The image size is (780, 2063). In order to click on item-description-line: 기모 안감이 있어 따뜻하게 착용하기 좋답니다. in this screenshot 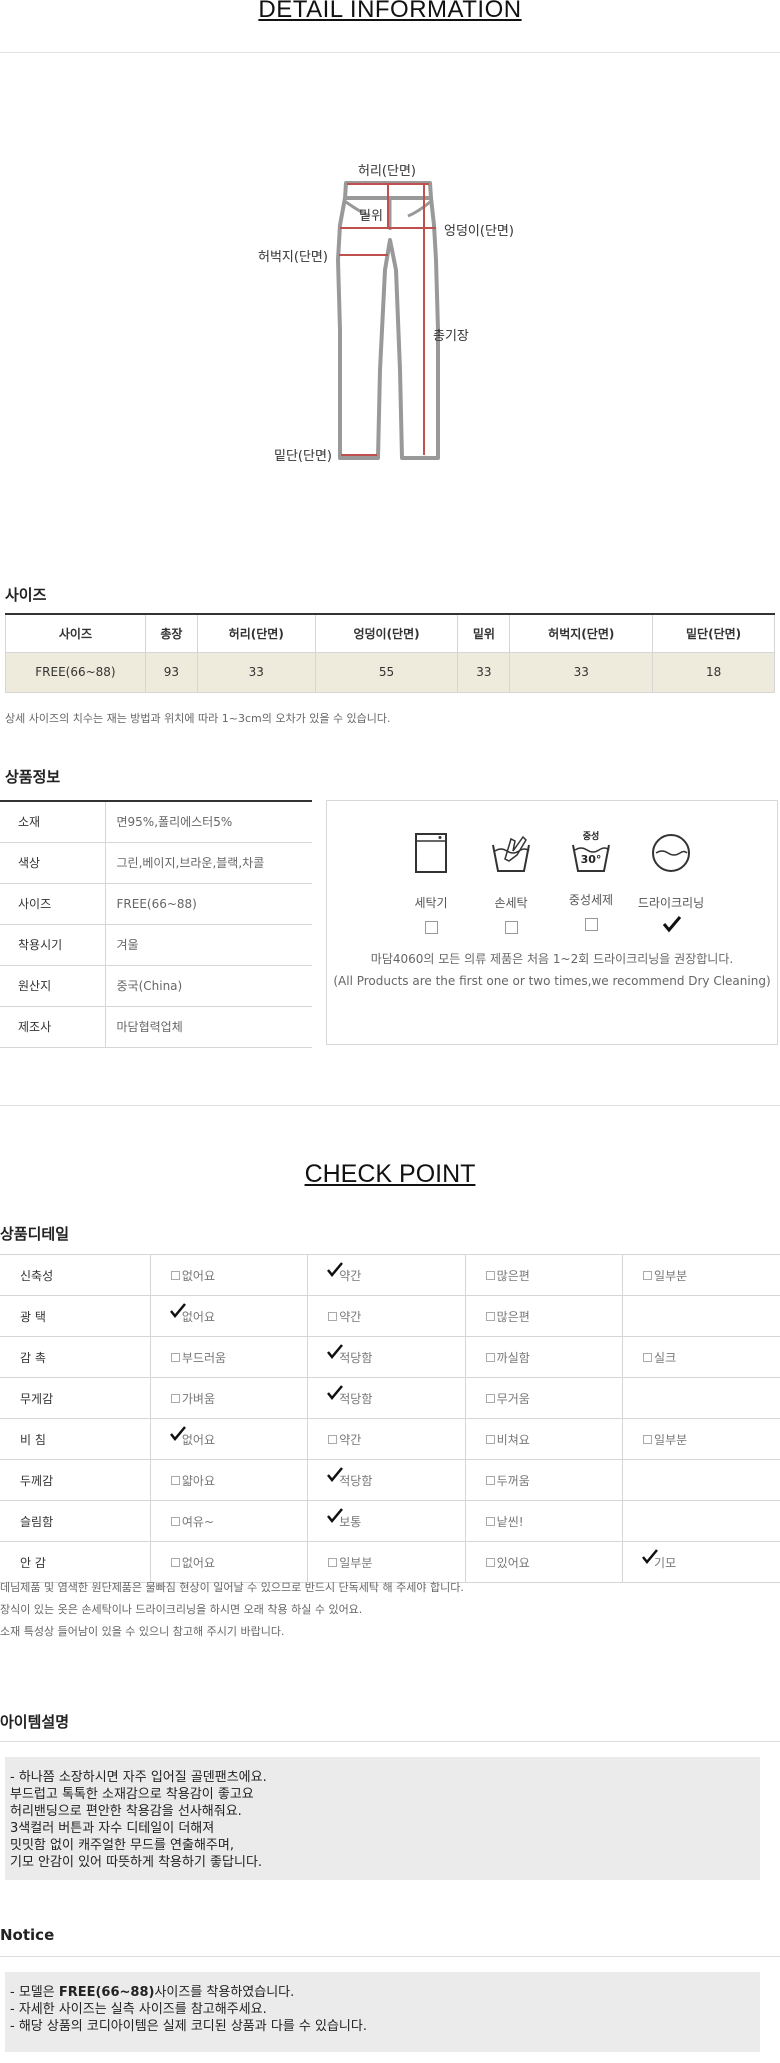, I will do `click(136, 1862)`.